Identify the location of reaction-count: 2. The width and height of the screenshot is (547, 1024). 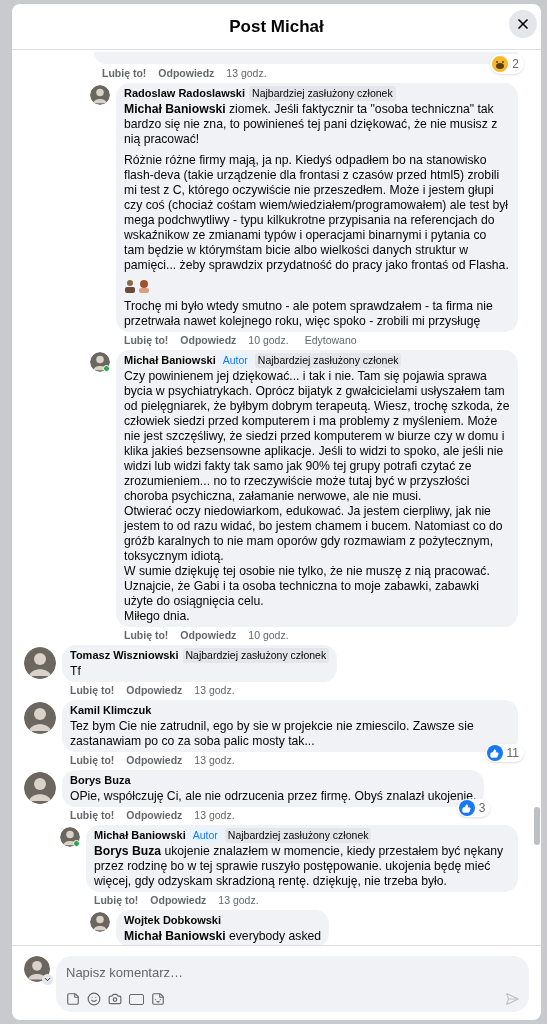
(507, 64).